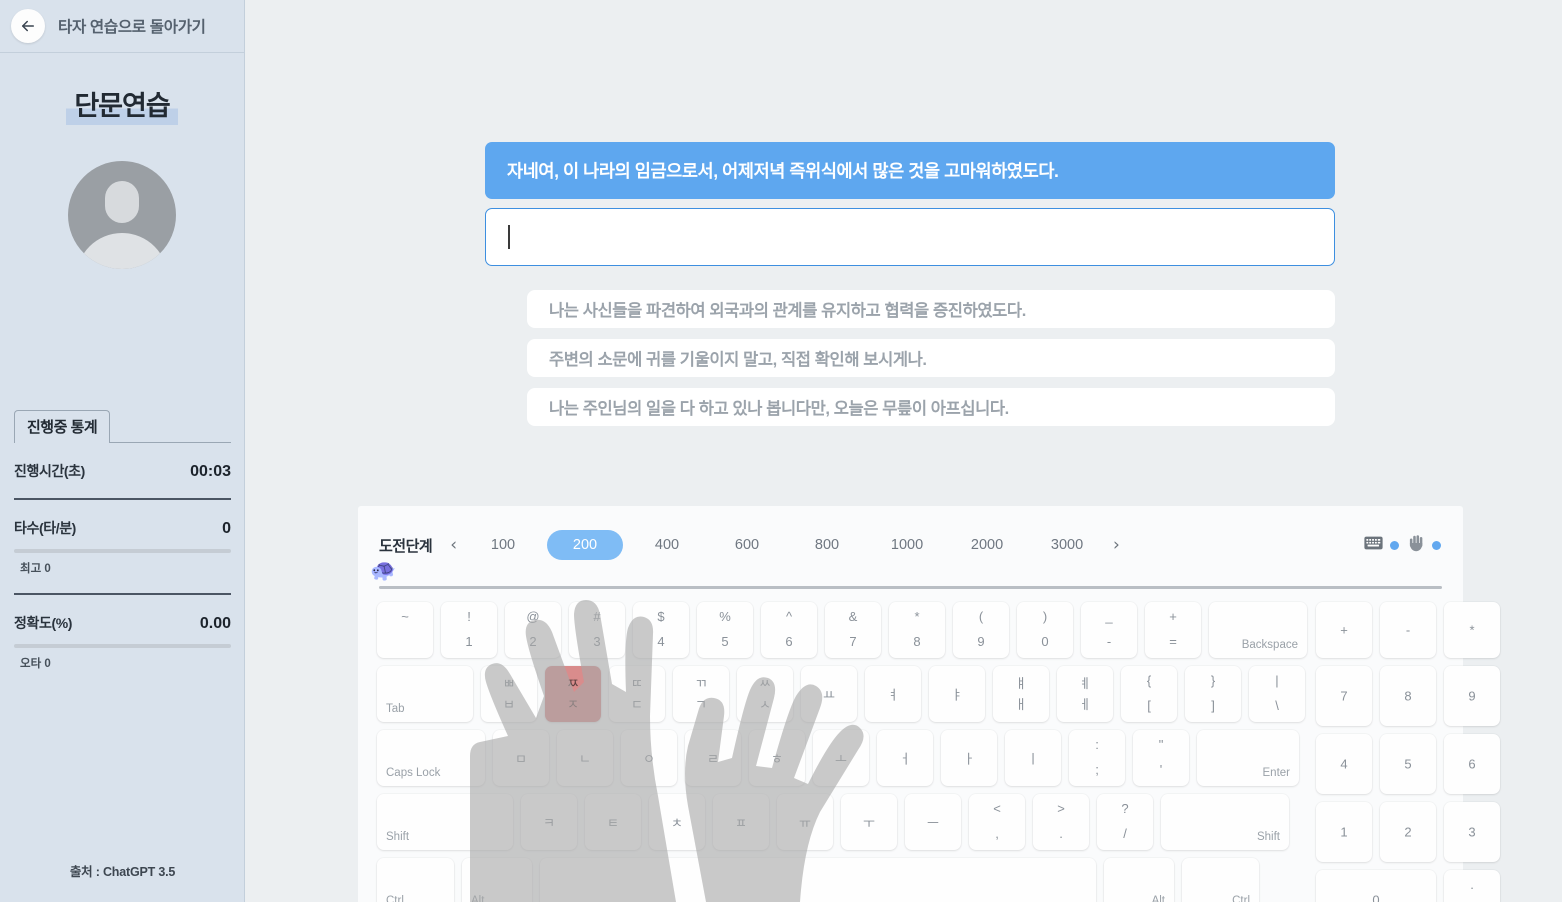  Describe the element at coordinates (1408, 696) in the screenshot. I see `numpad-key-8: 8` at that location.